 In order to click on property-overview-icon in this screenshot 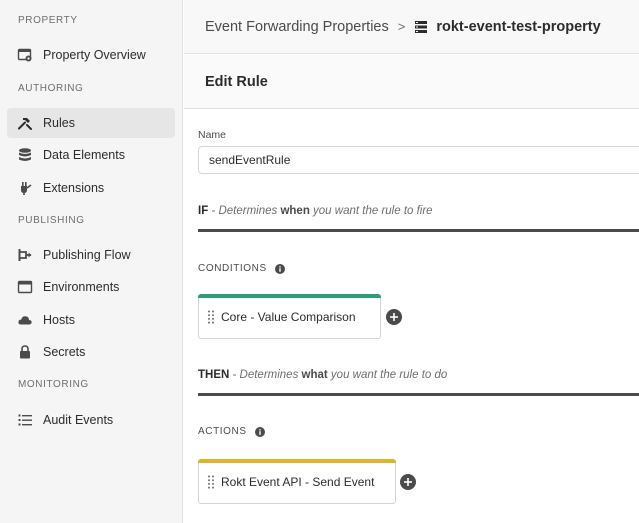, I will do `click(25, 55)`.